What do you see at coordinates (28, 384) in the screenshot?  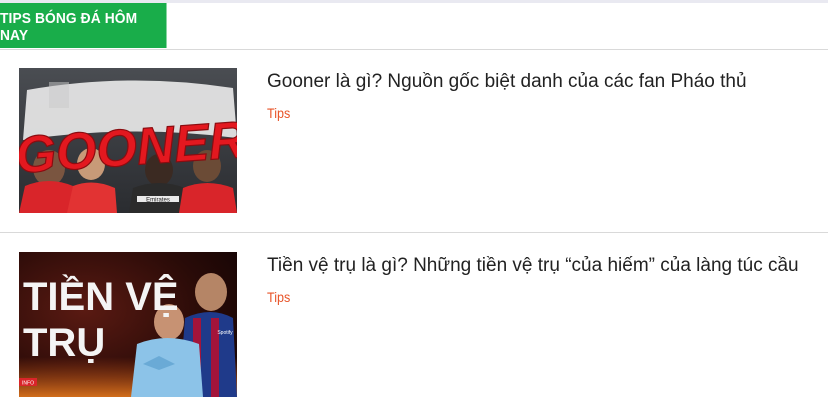 I see `thumbnail-badge: INFO` at bounding box center [28, 384].